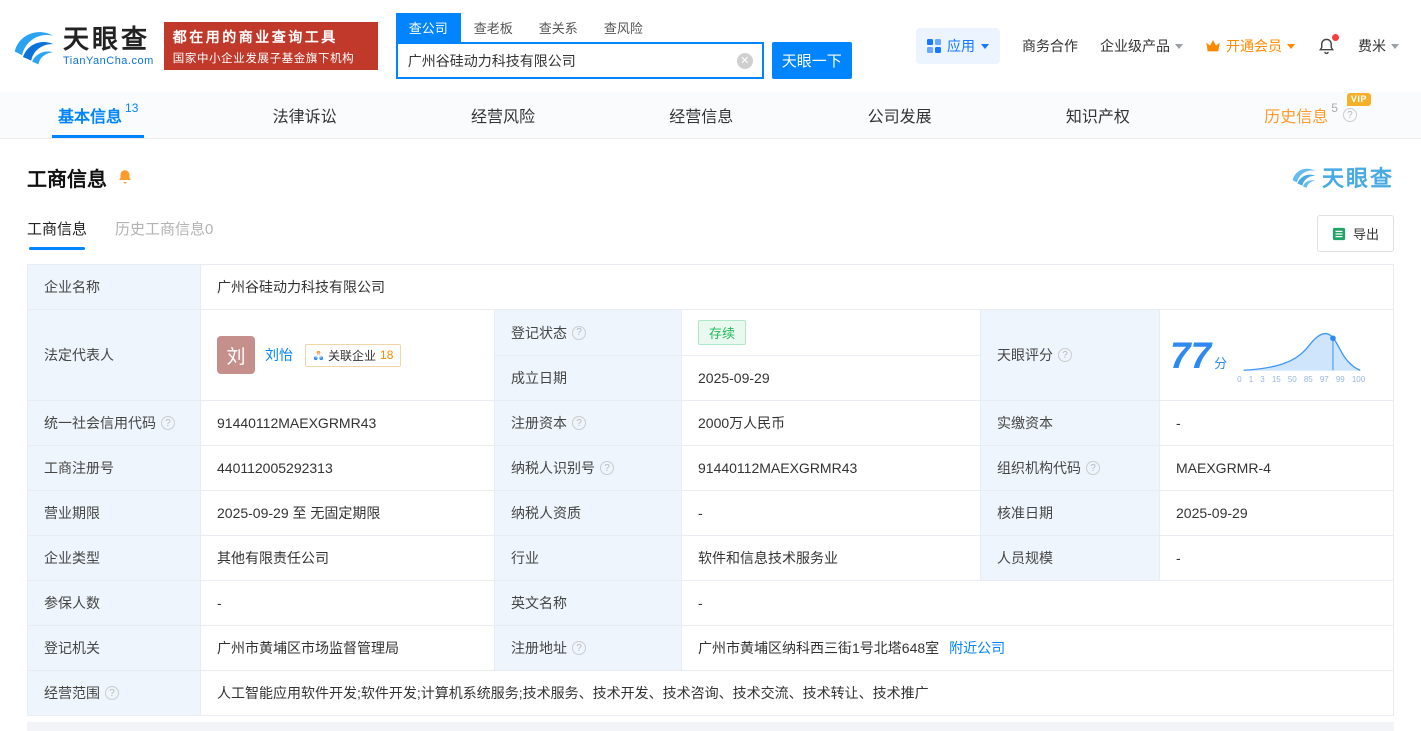 The image size is (1421, 731). I want to click on registration-authority-value: 广州市黄埔区市场监督管理局, so click(348, 648).